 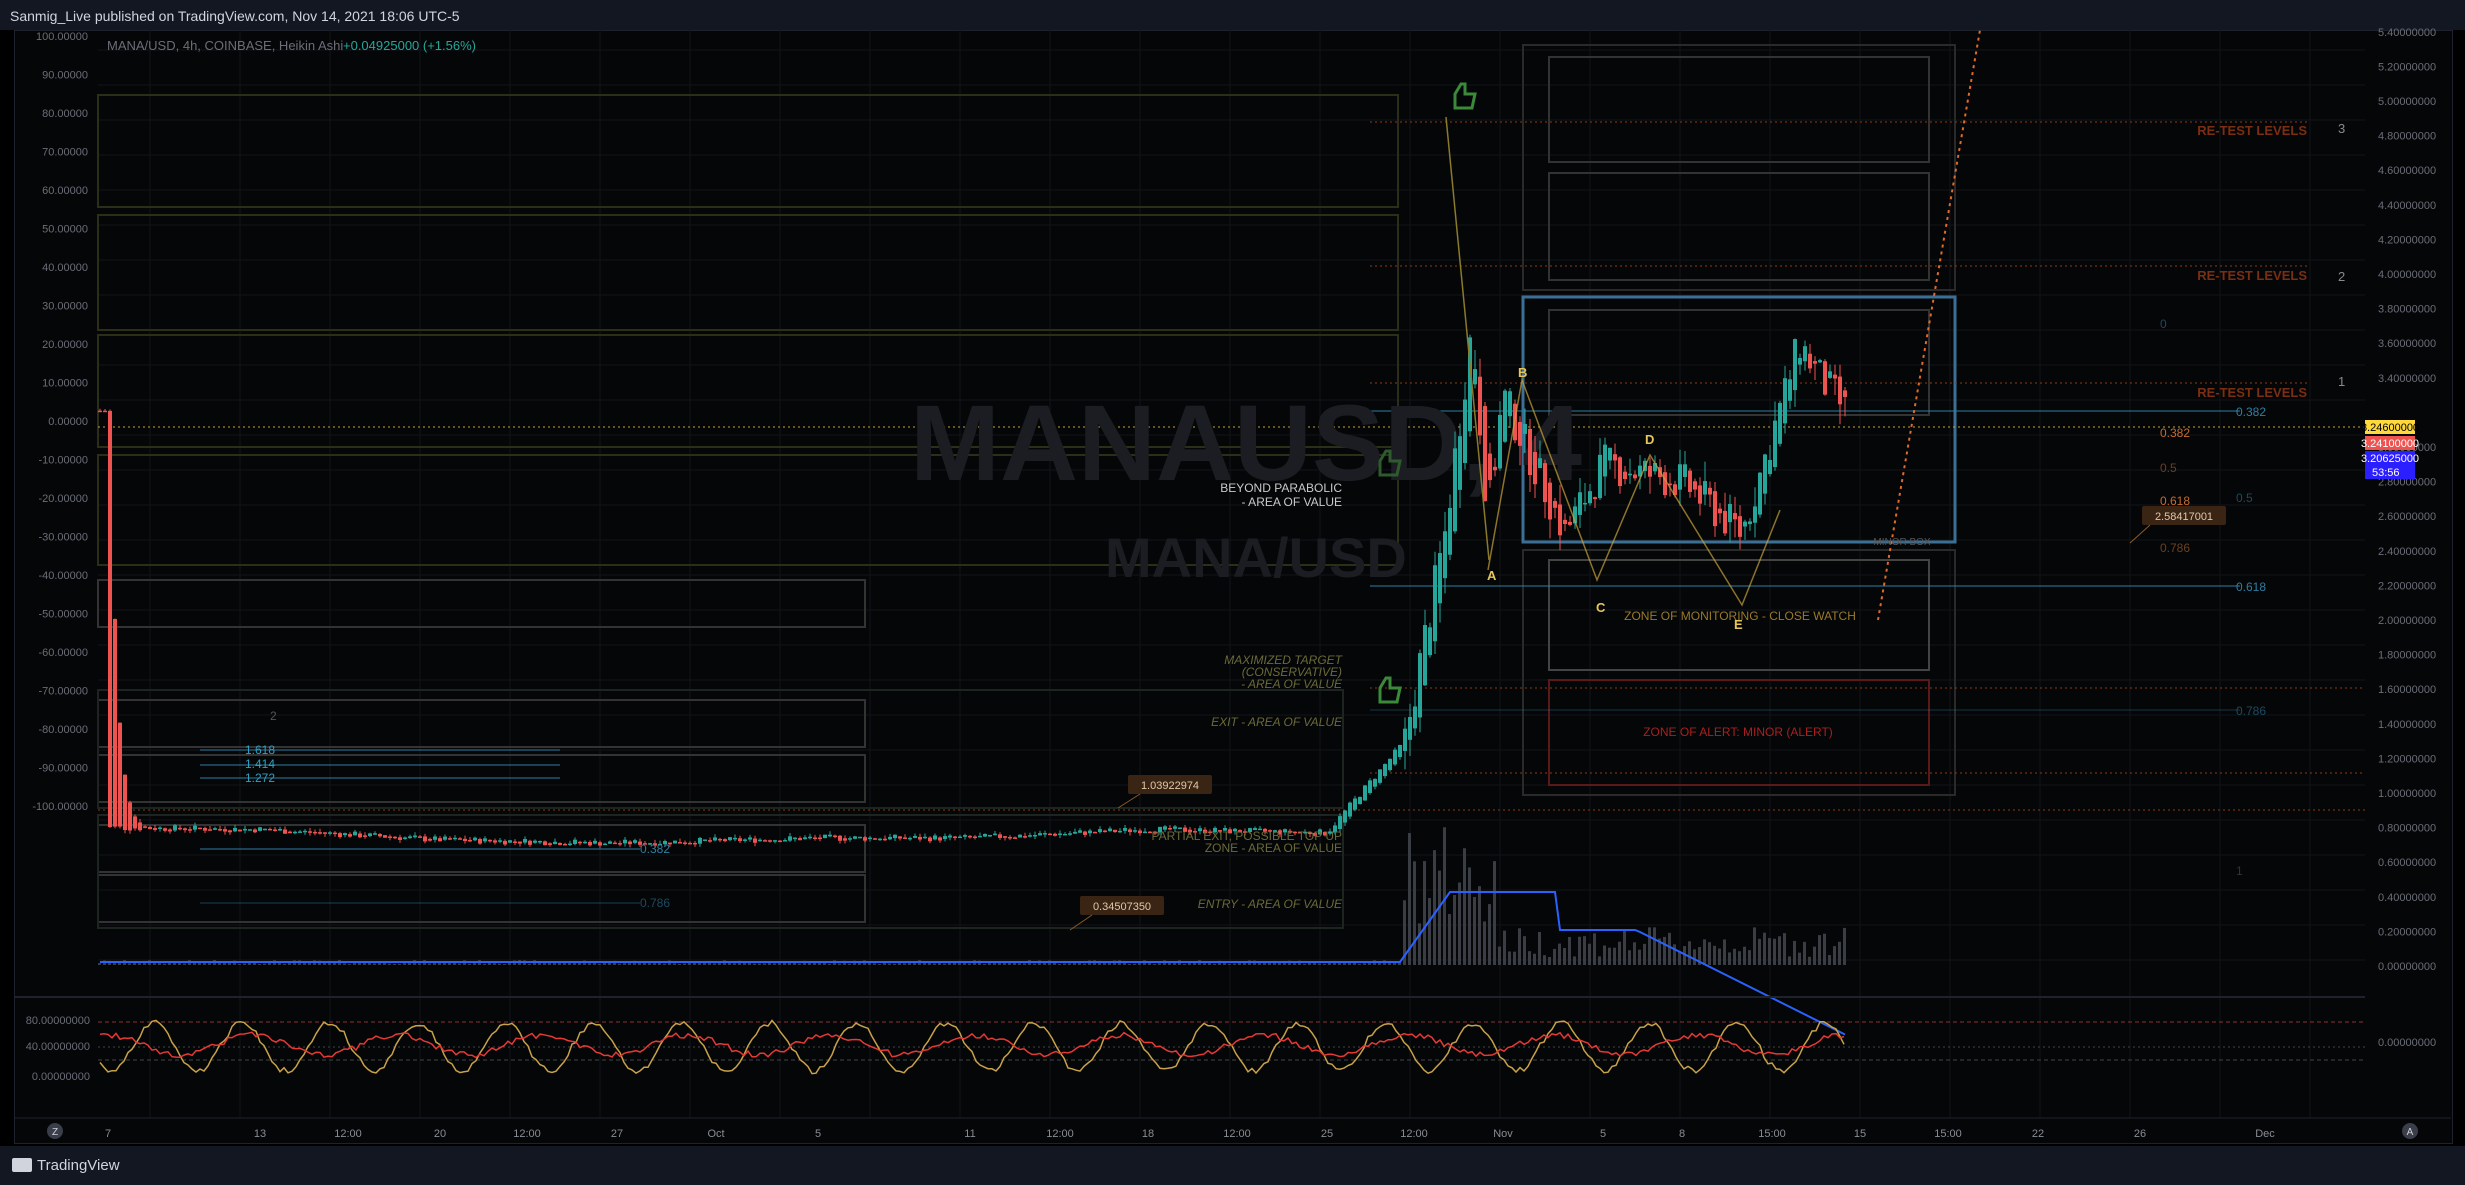 What do you see at coordinates (2177, 525) in the screenshot?
I see `callout-3: 2.58417001` at bounding box center [2177, 525].